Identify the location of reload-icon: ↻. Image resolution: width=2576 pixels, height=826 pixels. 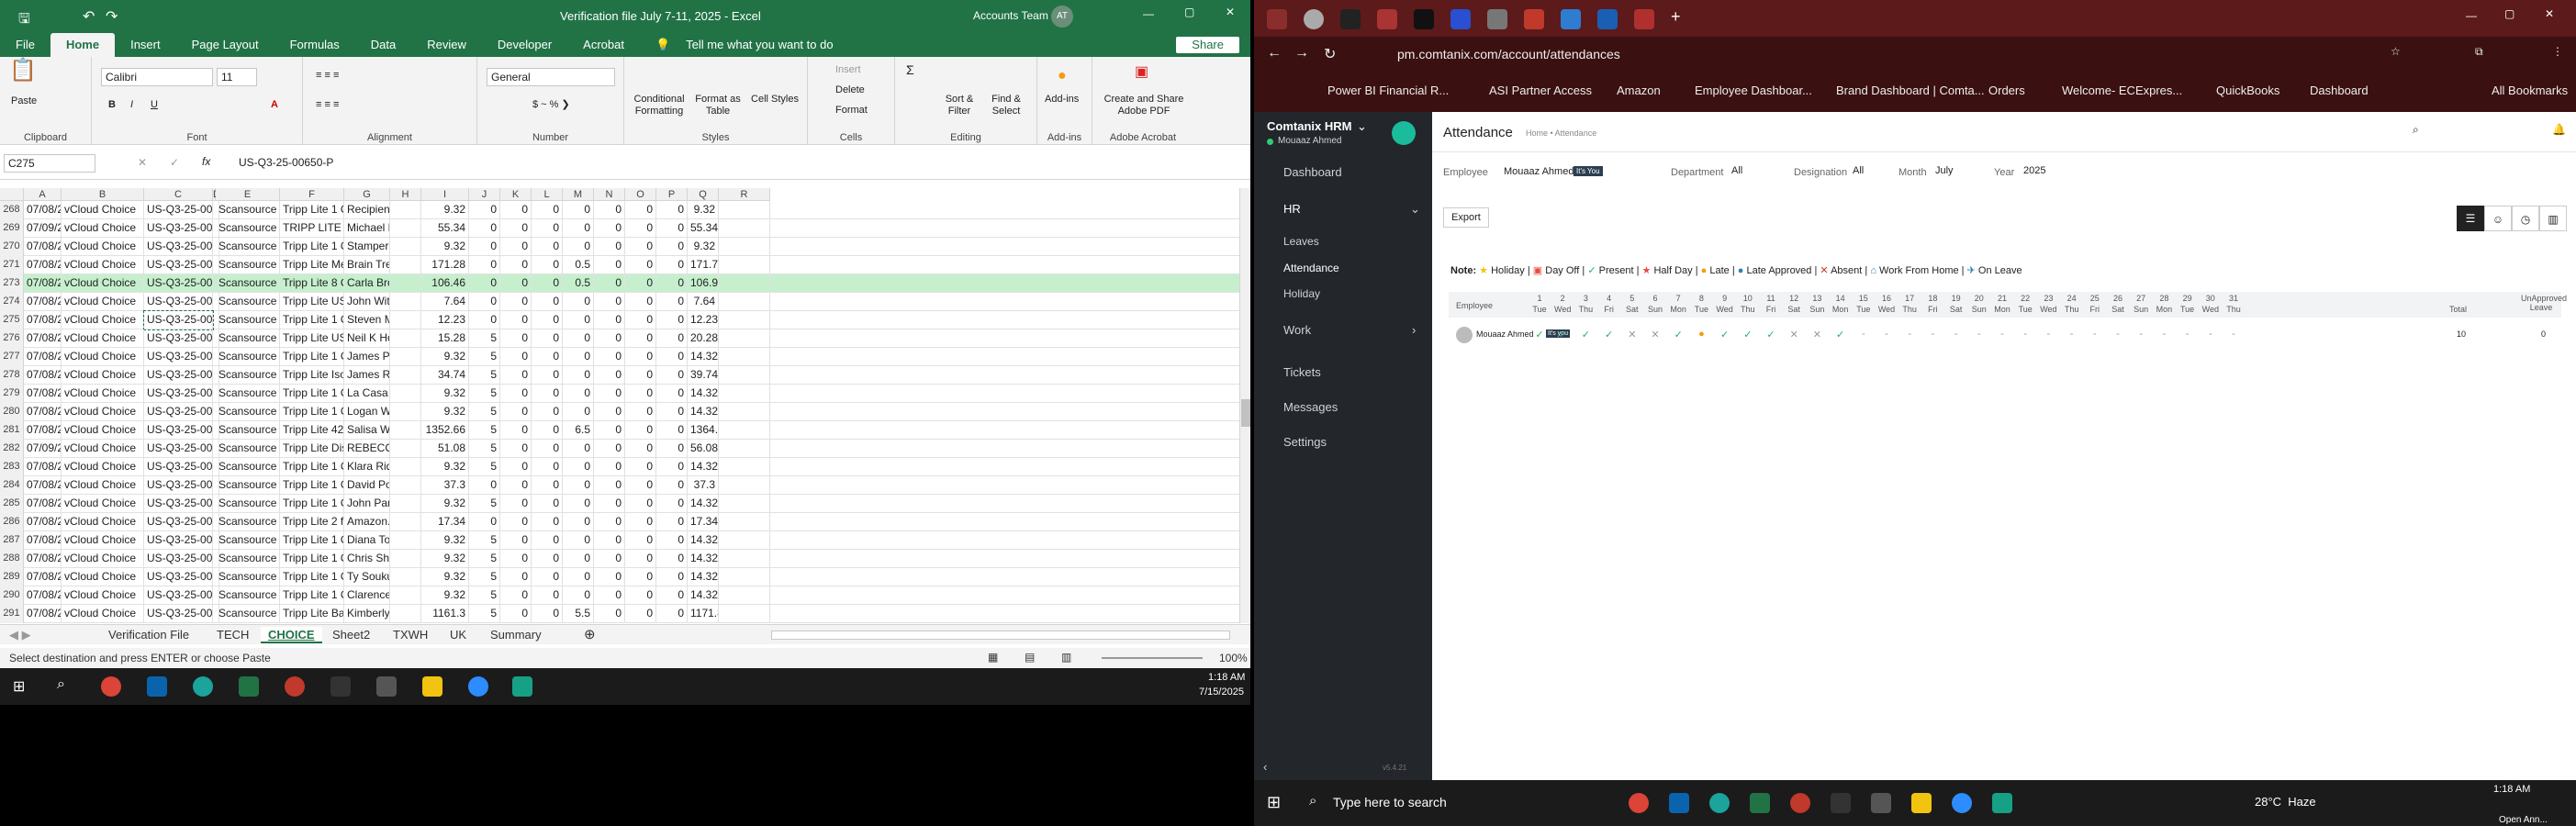
(1330, 54).